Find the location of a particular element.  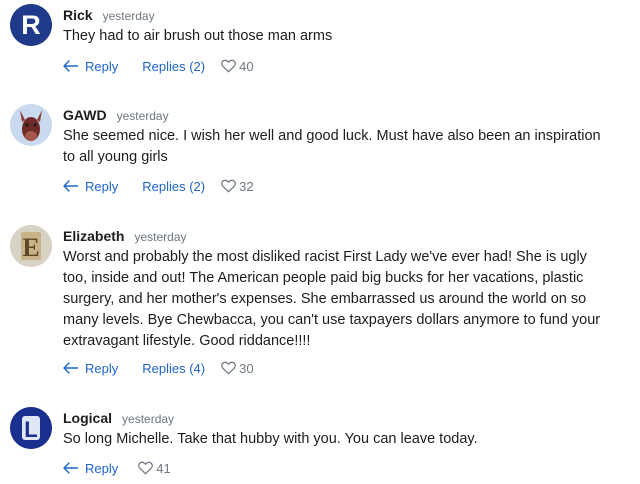

donkey-avatar-icon is located at coordinates (31, 125).